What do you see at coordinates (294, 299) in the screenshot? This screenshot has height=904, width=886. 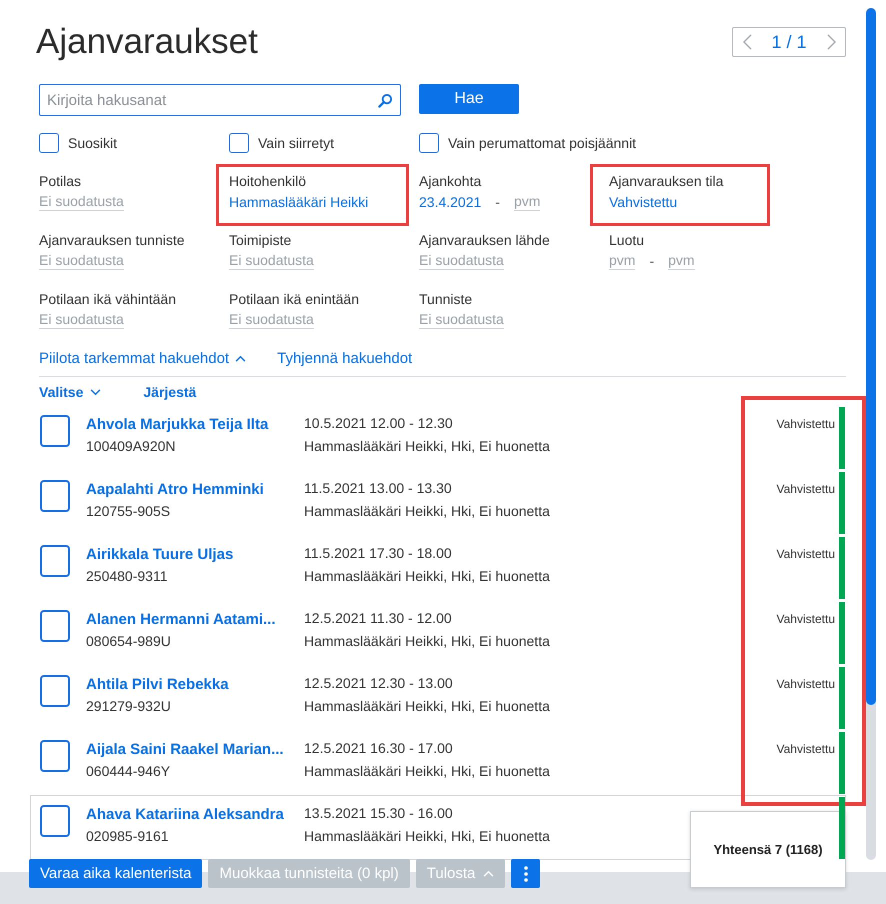 I see `filter-label: Potilaan ikä enintään` at bounding box center [294, 299].